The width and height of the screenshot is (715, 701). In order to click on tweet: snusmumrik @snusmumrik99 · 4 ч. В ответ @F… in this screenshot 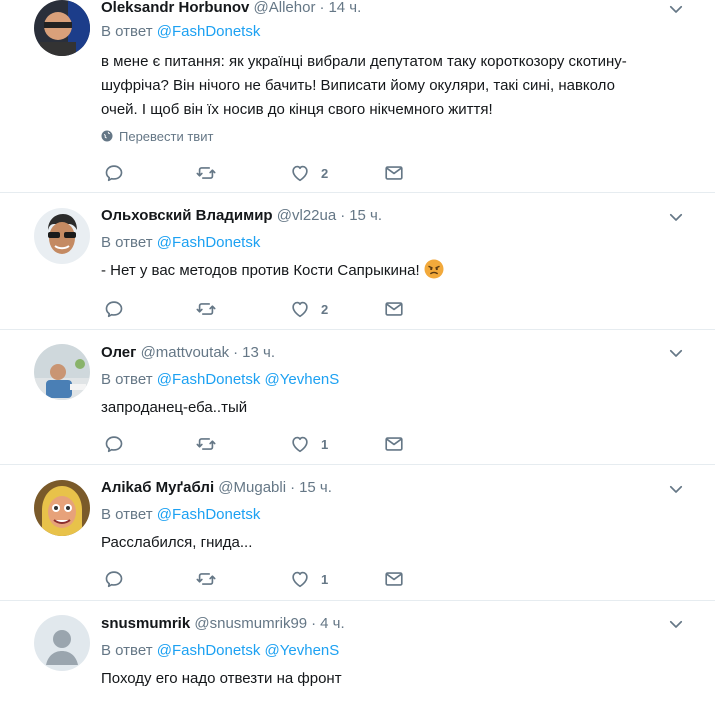, I will do `click(357, 651)`.